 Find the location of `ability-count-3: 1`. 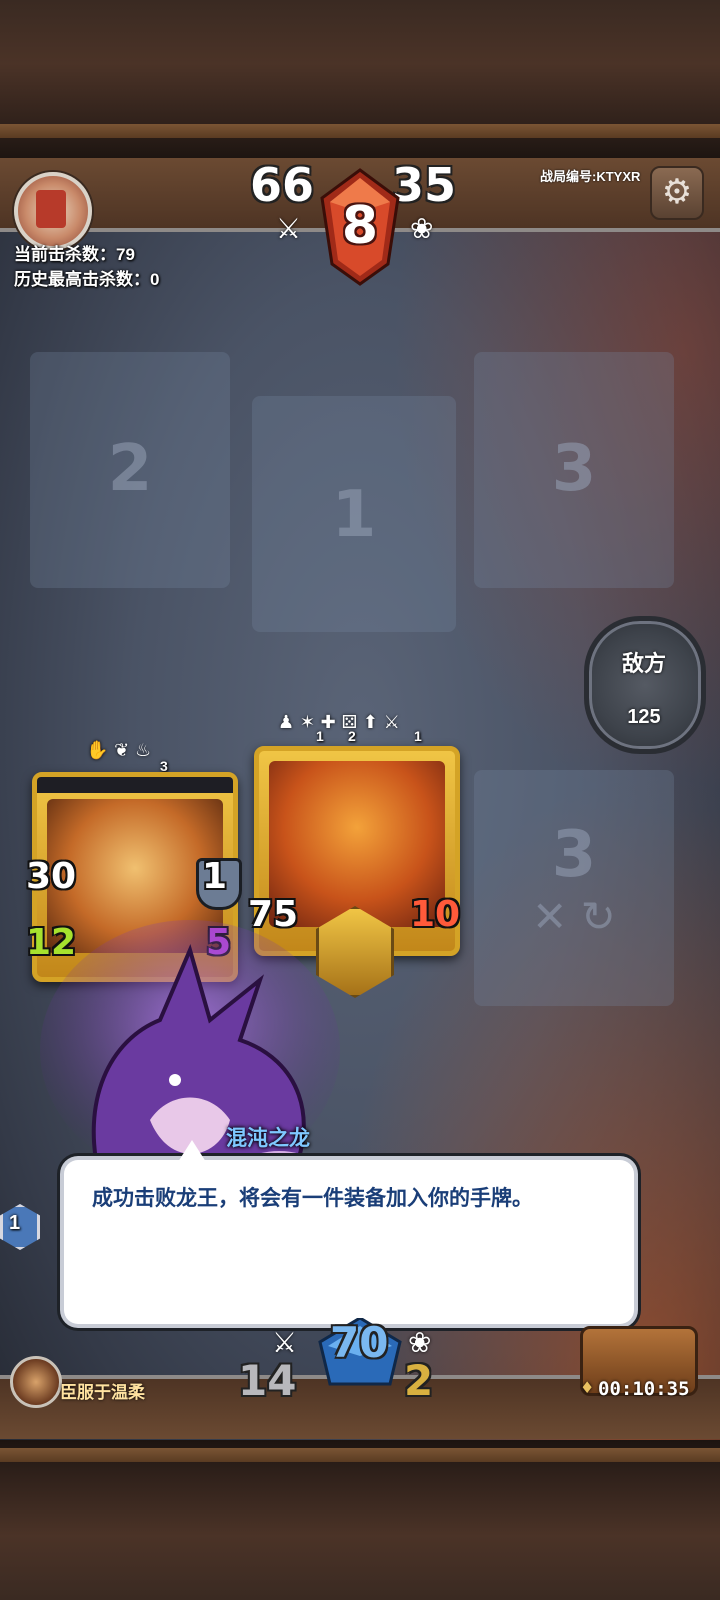

ability-count-3: 1 is located at coordinates (418, 736).